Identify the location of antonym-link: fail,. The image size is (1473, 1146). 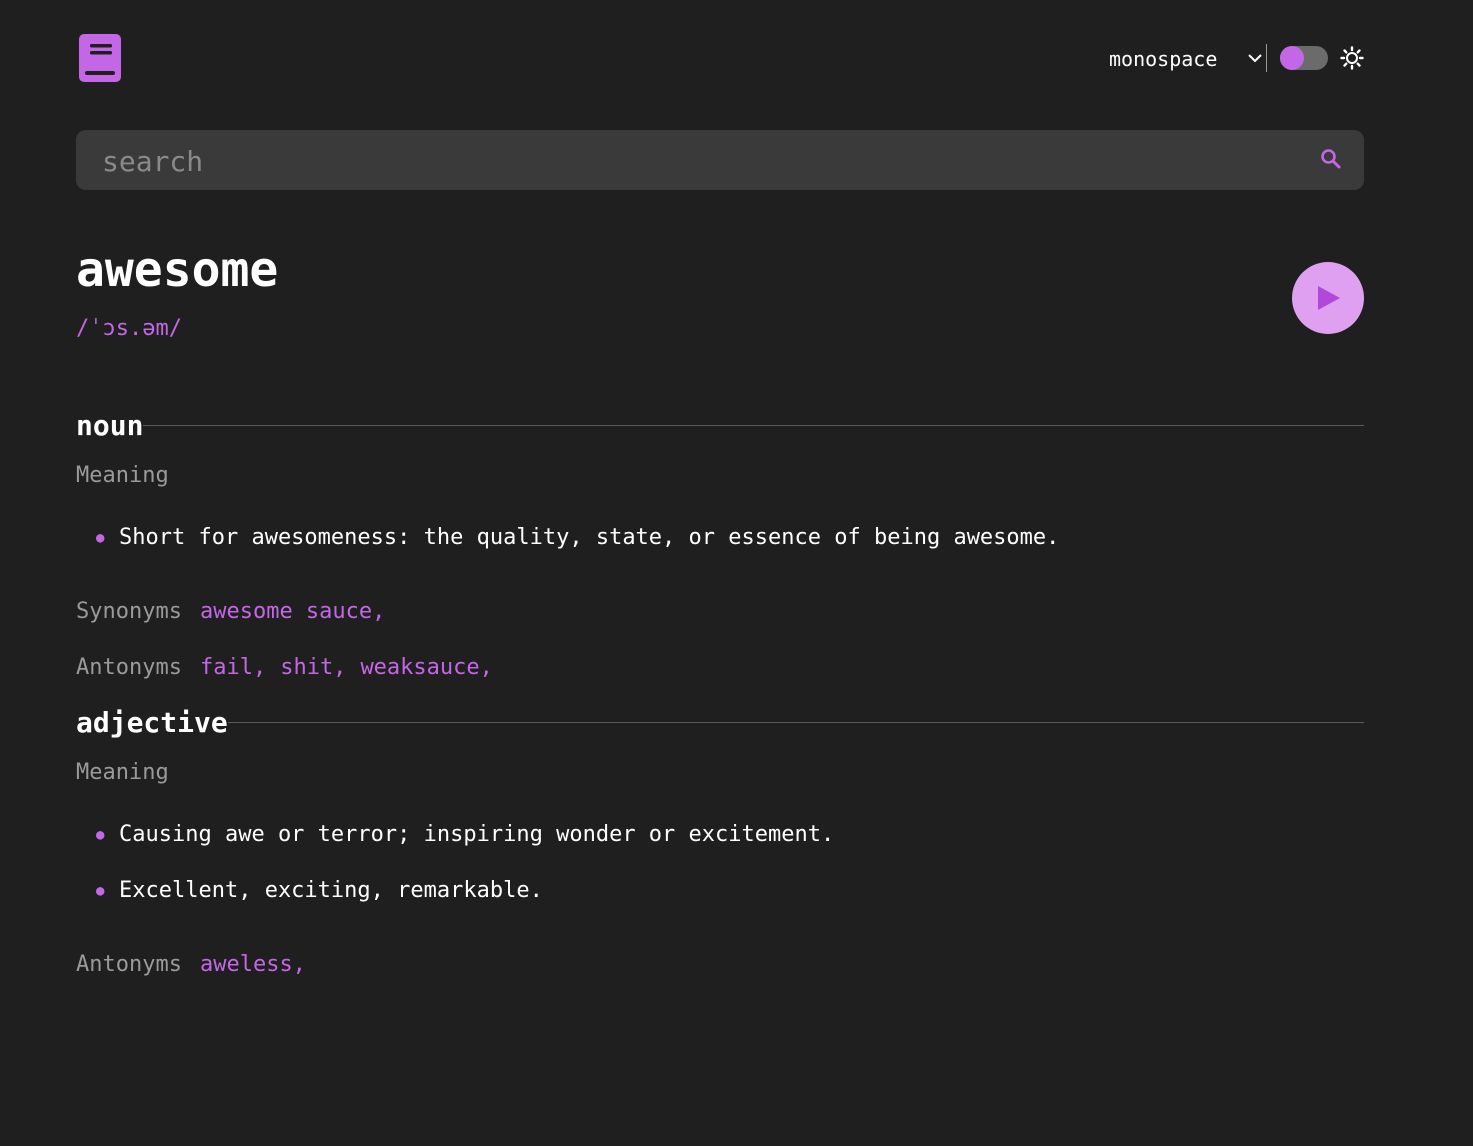
(233, 667).